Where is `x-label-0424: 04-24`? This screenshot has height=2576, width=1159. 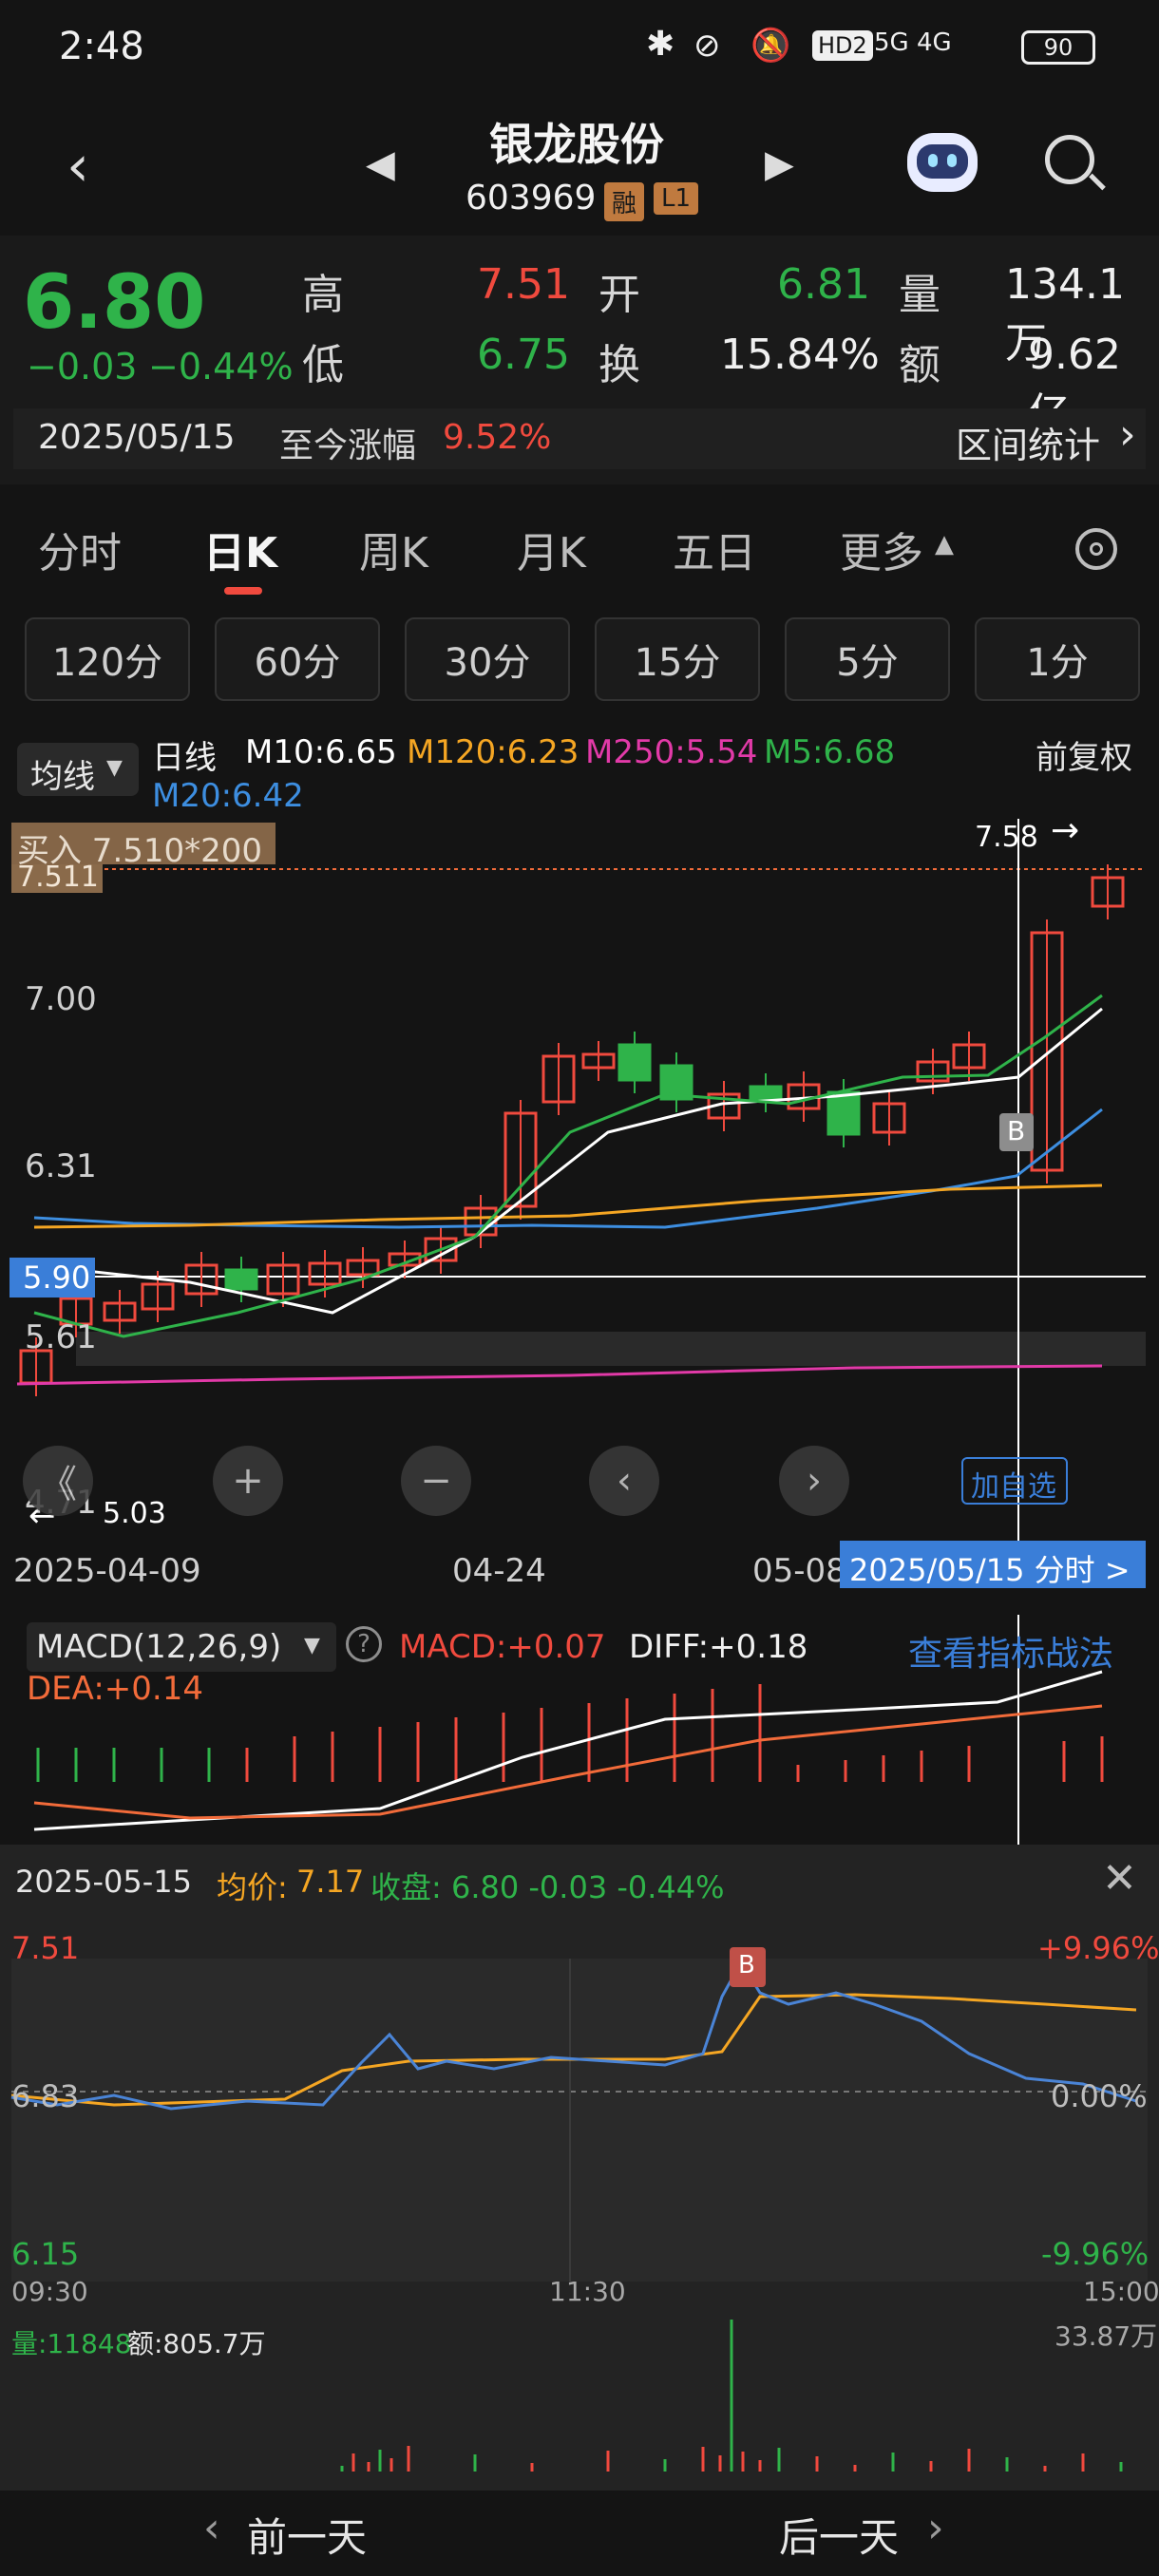 x-label-0424: 04-24 is located at coordinates (499, 1571).